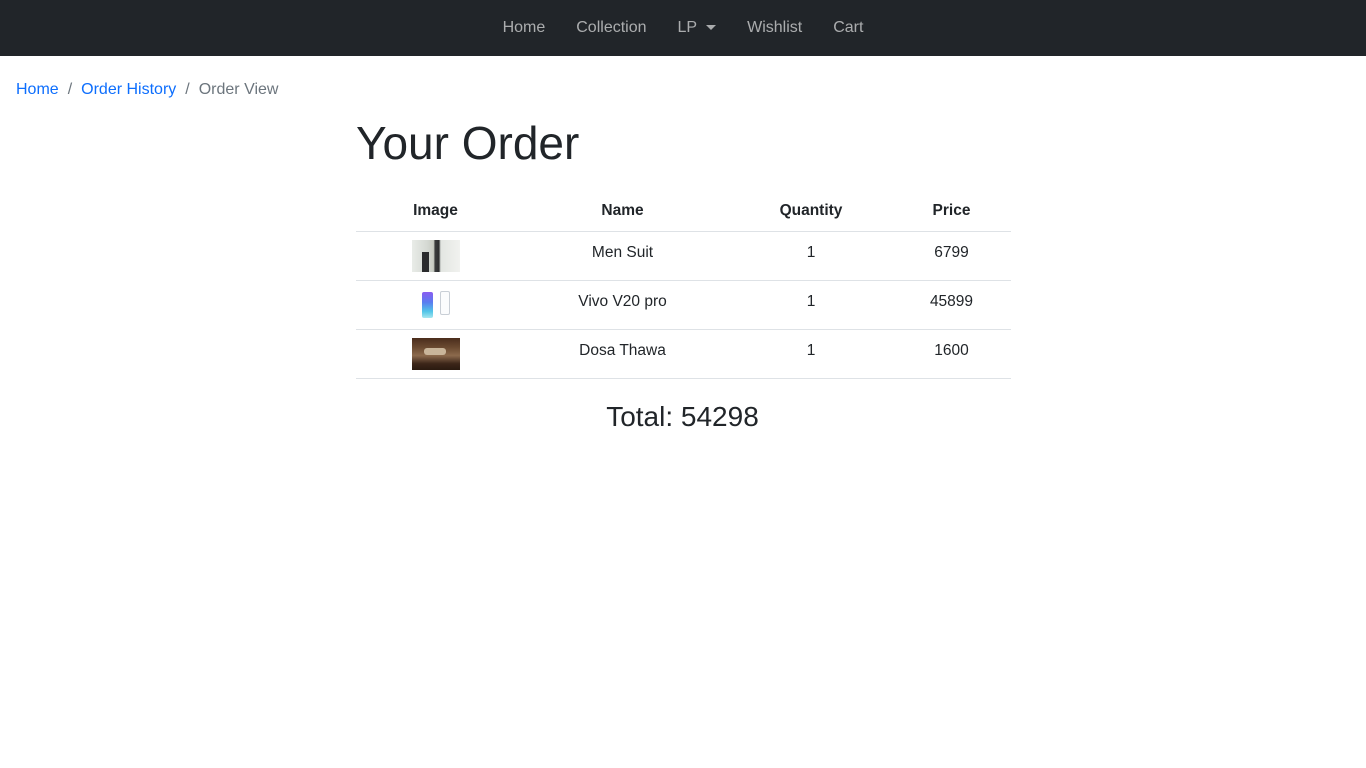 This screenshot has height=768, width=1366. What do you see at coordinates (622, 305) in the screenshot?
I see `cell-name: Vivo V20 pro` at bounding box center [622, 305].